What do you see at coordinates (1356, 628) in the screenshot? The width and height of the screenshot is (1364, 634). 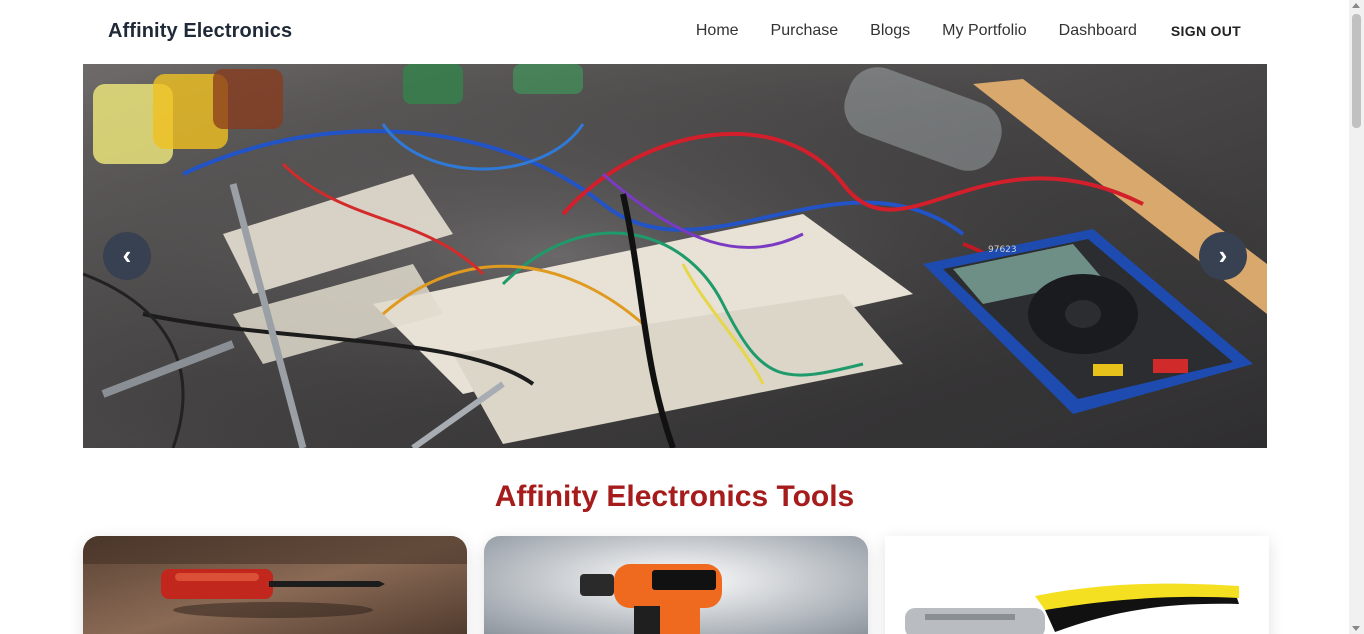 I see `scroll-down-icon` at bounding box center [1356, 628].